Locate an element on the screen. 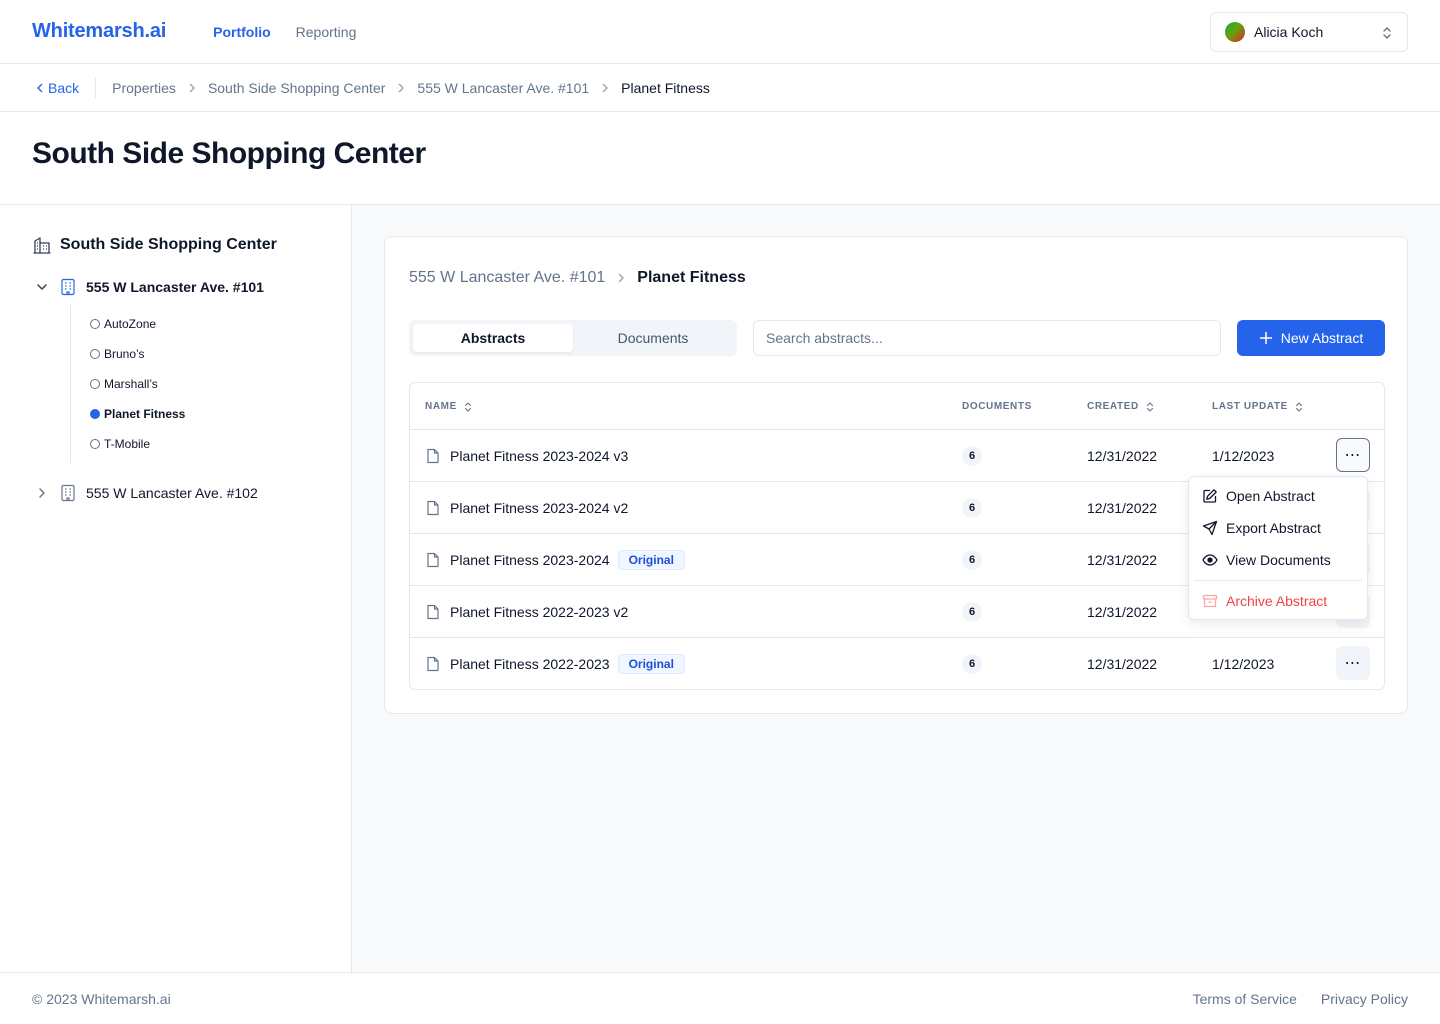 The width and height of the screenshot is (1440, 1024). col-documents: DOCUMENTS is located at coordinates (997, 406).